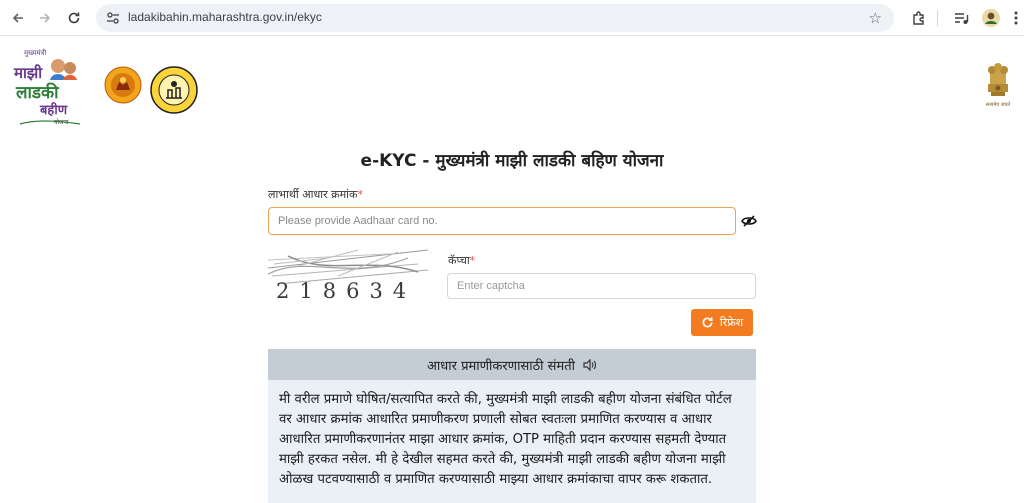 This screenshot has width=1024, height=503. What do you see at coordinates (961, 18) in the screenshot?
I see `media-controls-icon` at bounding box center [961, 18].